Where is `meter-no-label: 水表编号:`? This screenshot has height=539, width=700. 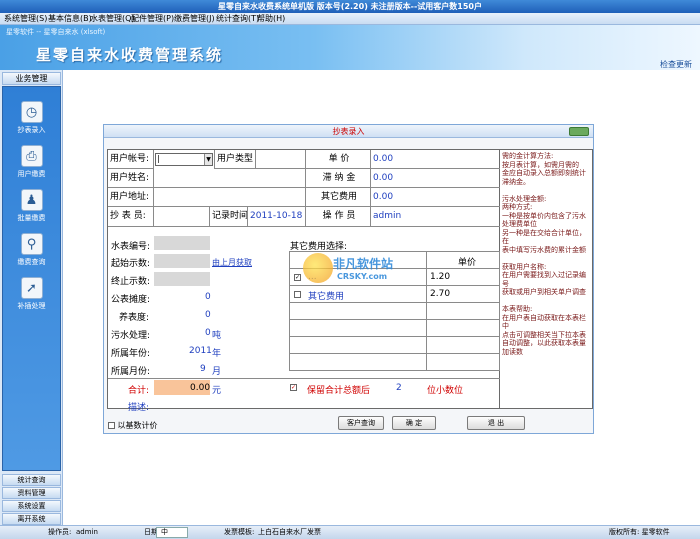
meter-no-label: 水表编号: is located at coordinates (131, 247).